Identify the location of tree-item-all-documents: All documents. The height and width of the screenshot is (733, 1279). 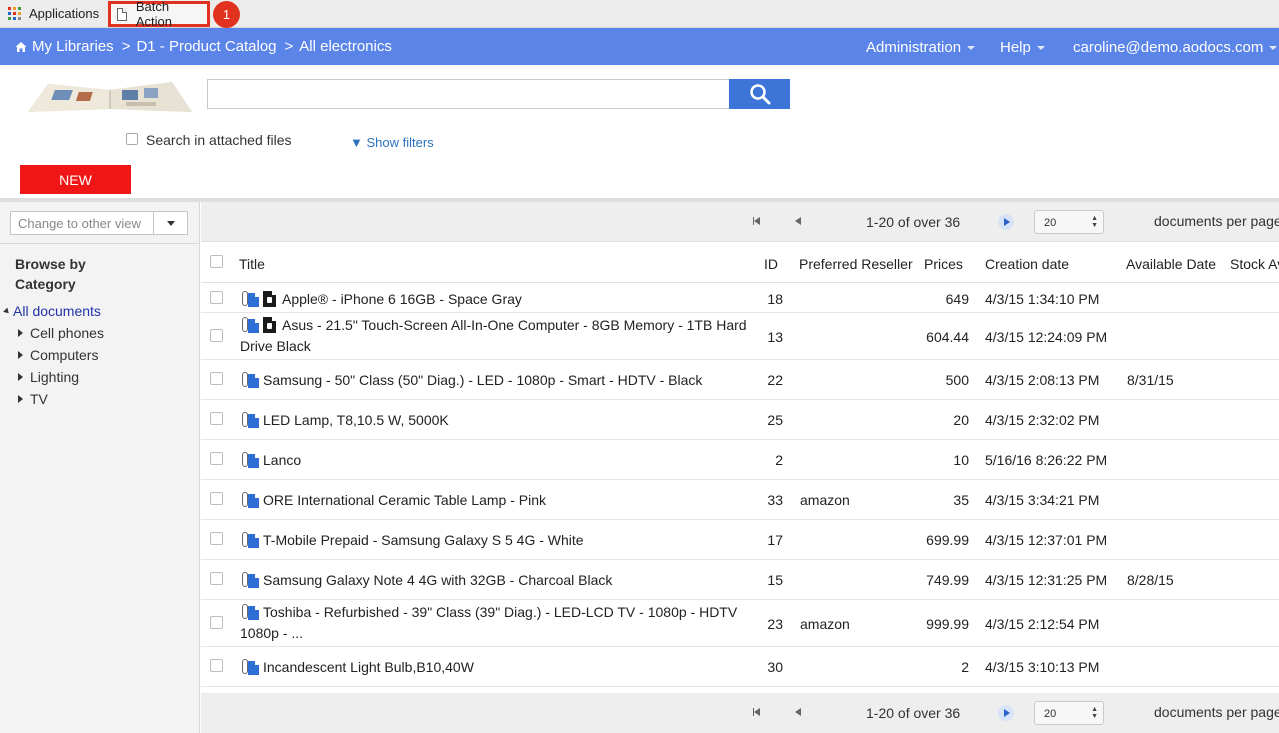
(53, 311).